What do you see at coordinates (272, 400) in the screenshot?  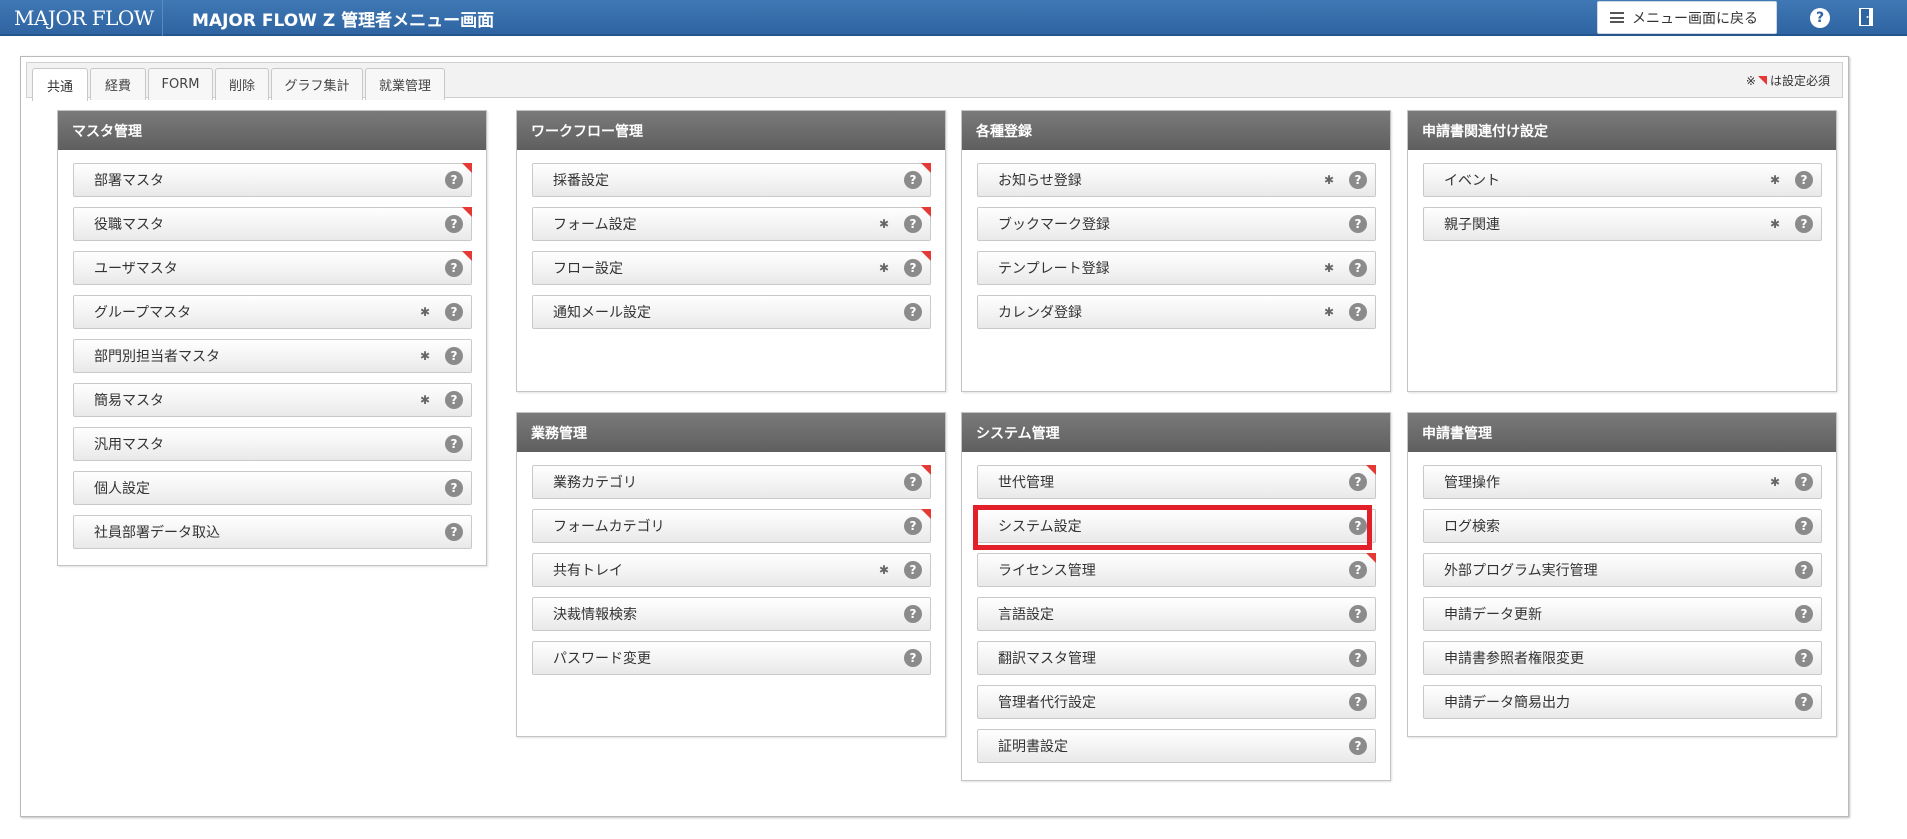 I see `menu-item-button: 簡易マスタ ✱?` at bounding box center [272, 400].